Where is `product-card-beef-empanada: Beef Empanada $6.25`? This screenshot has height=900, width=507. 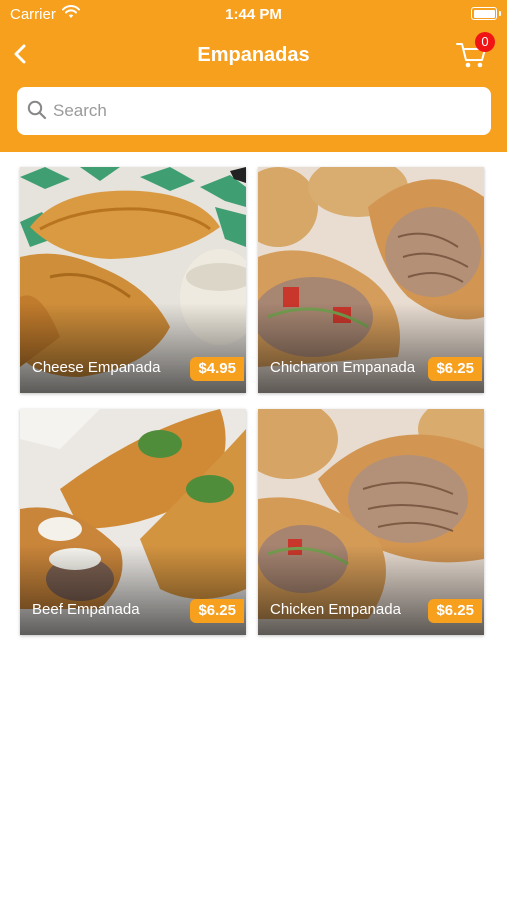 product-card-beef-empanada: Beef Empanada $6.25 is located at coordinates (133, 522).